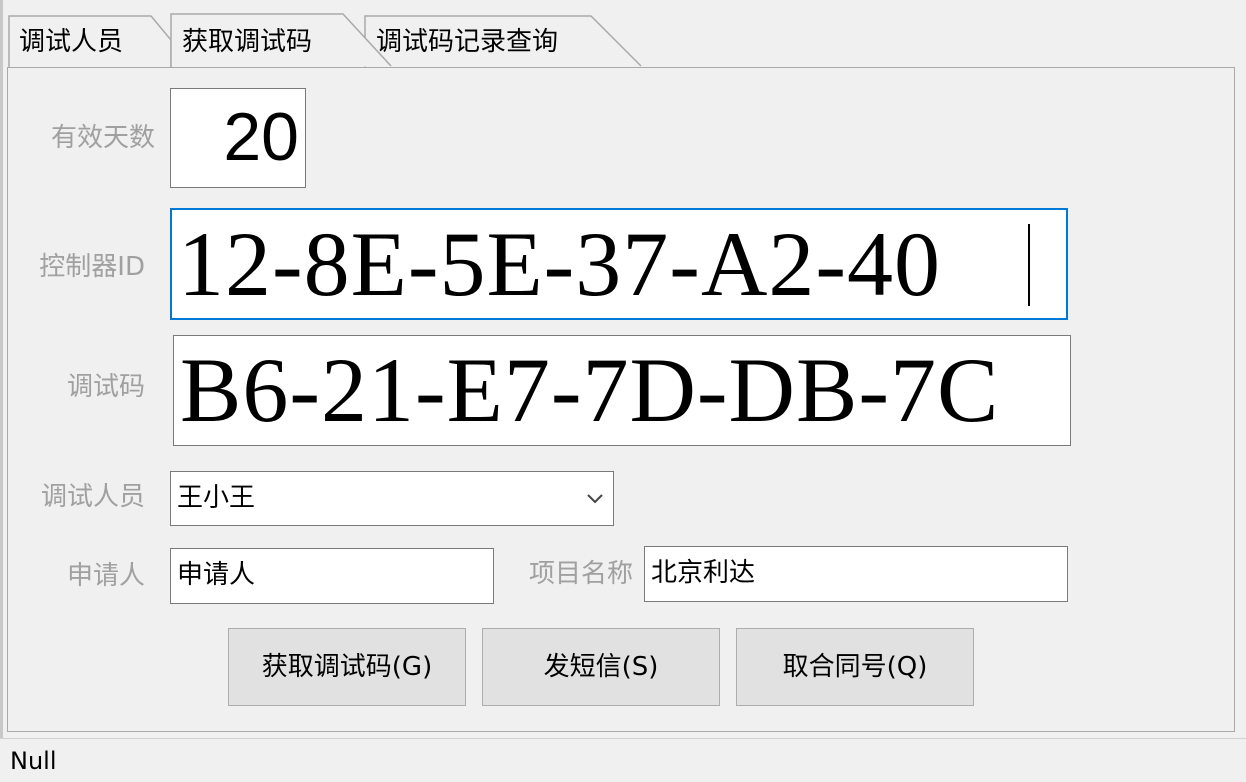  What do you see at coordinates (856, 574) in the screenshot?
I see `project-name-input: 北京利达` at bounding box center [856, 574].